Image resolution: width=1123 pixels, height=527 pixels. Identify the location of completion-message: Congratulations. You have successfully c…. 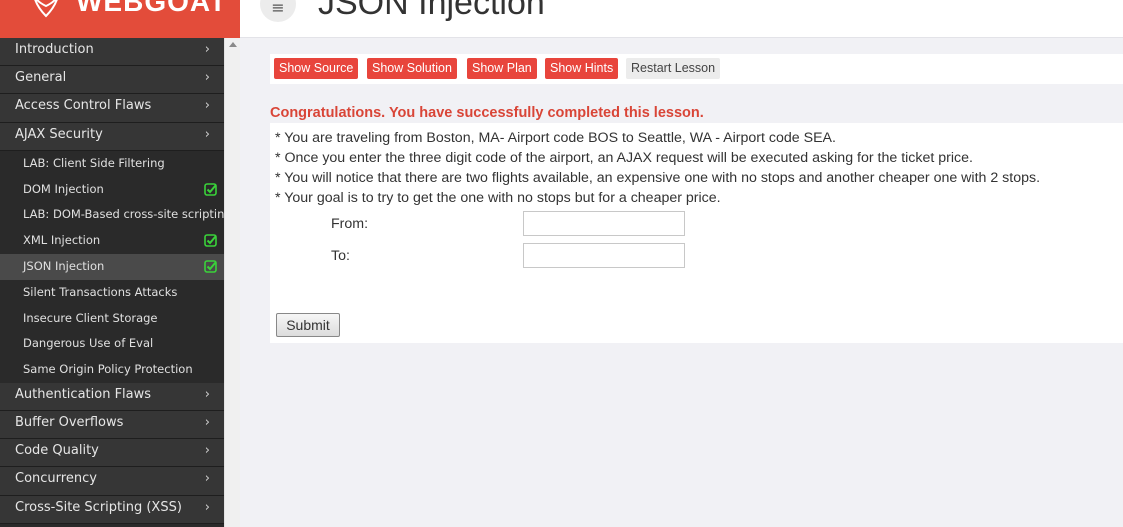
(487, 113).